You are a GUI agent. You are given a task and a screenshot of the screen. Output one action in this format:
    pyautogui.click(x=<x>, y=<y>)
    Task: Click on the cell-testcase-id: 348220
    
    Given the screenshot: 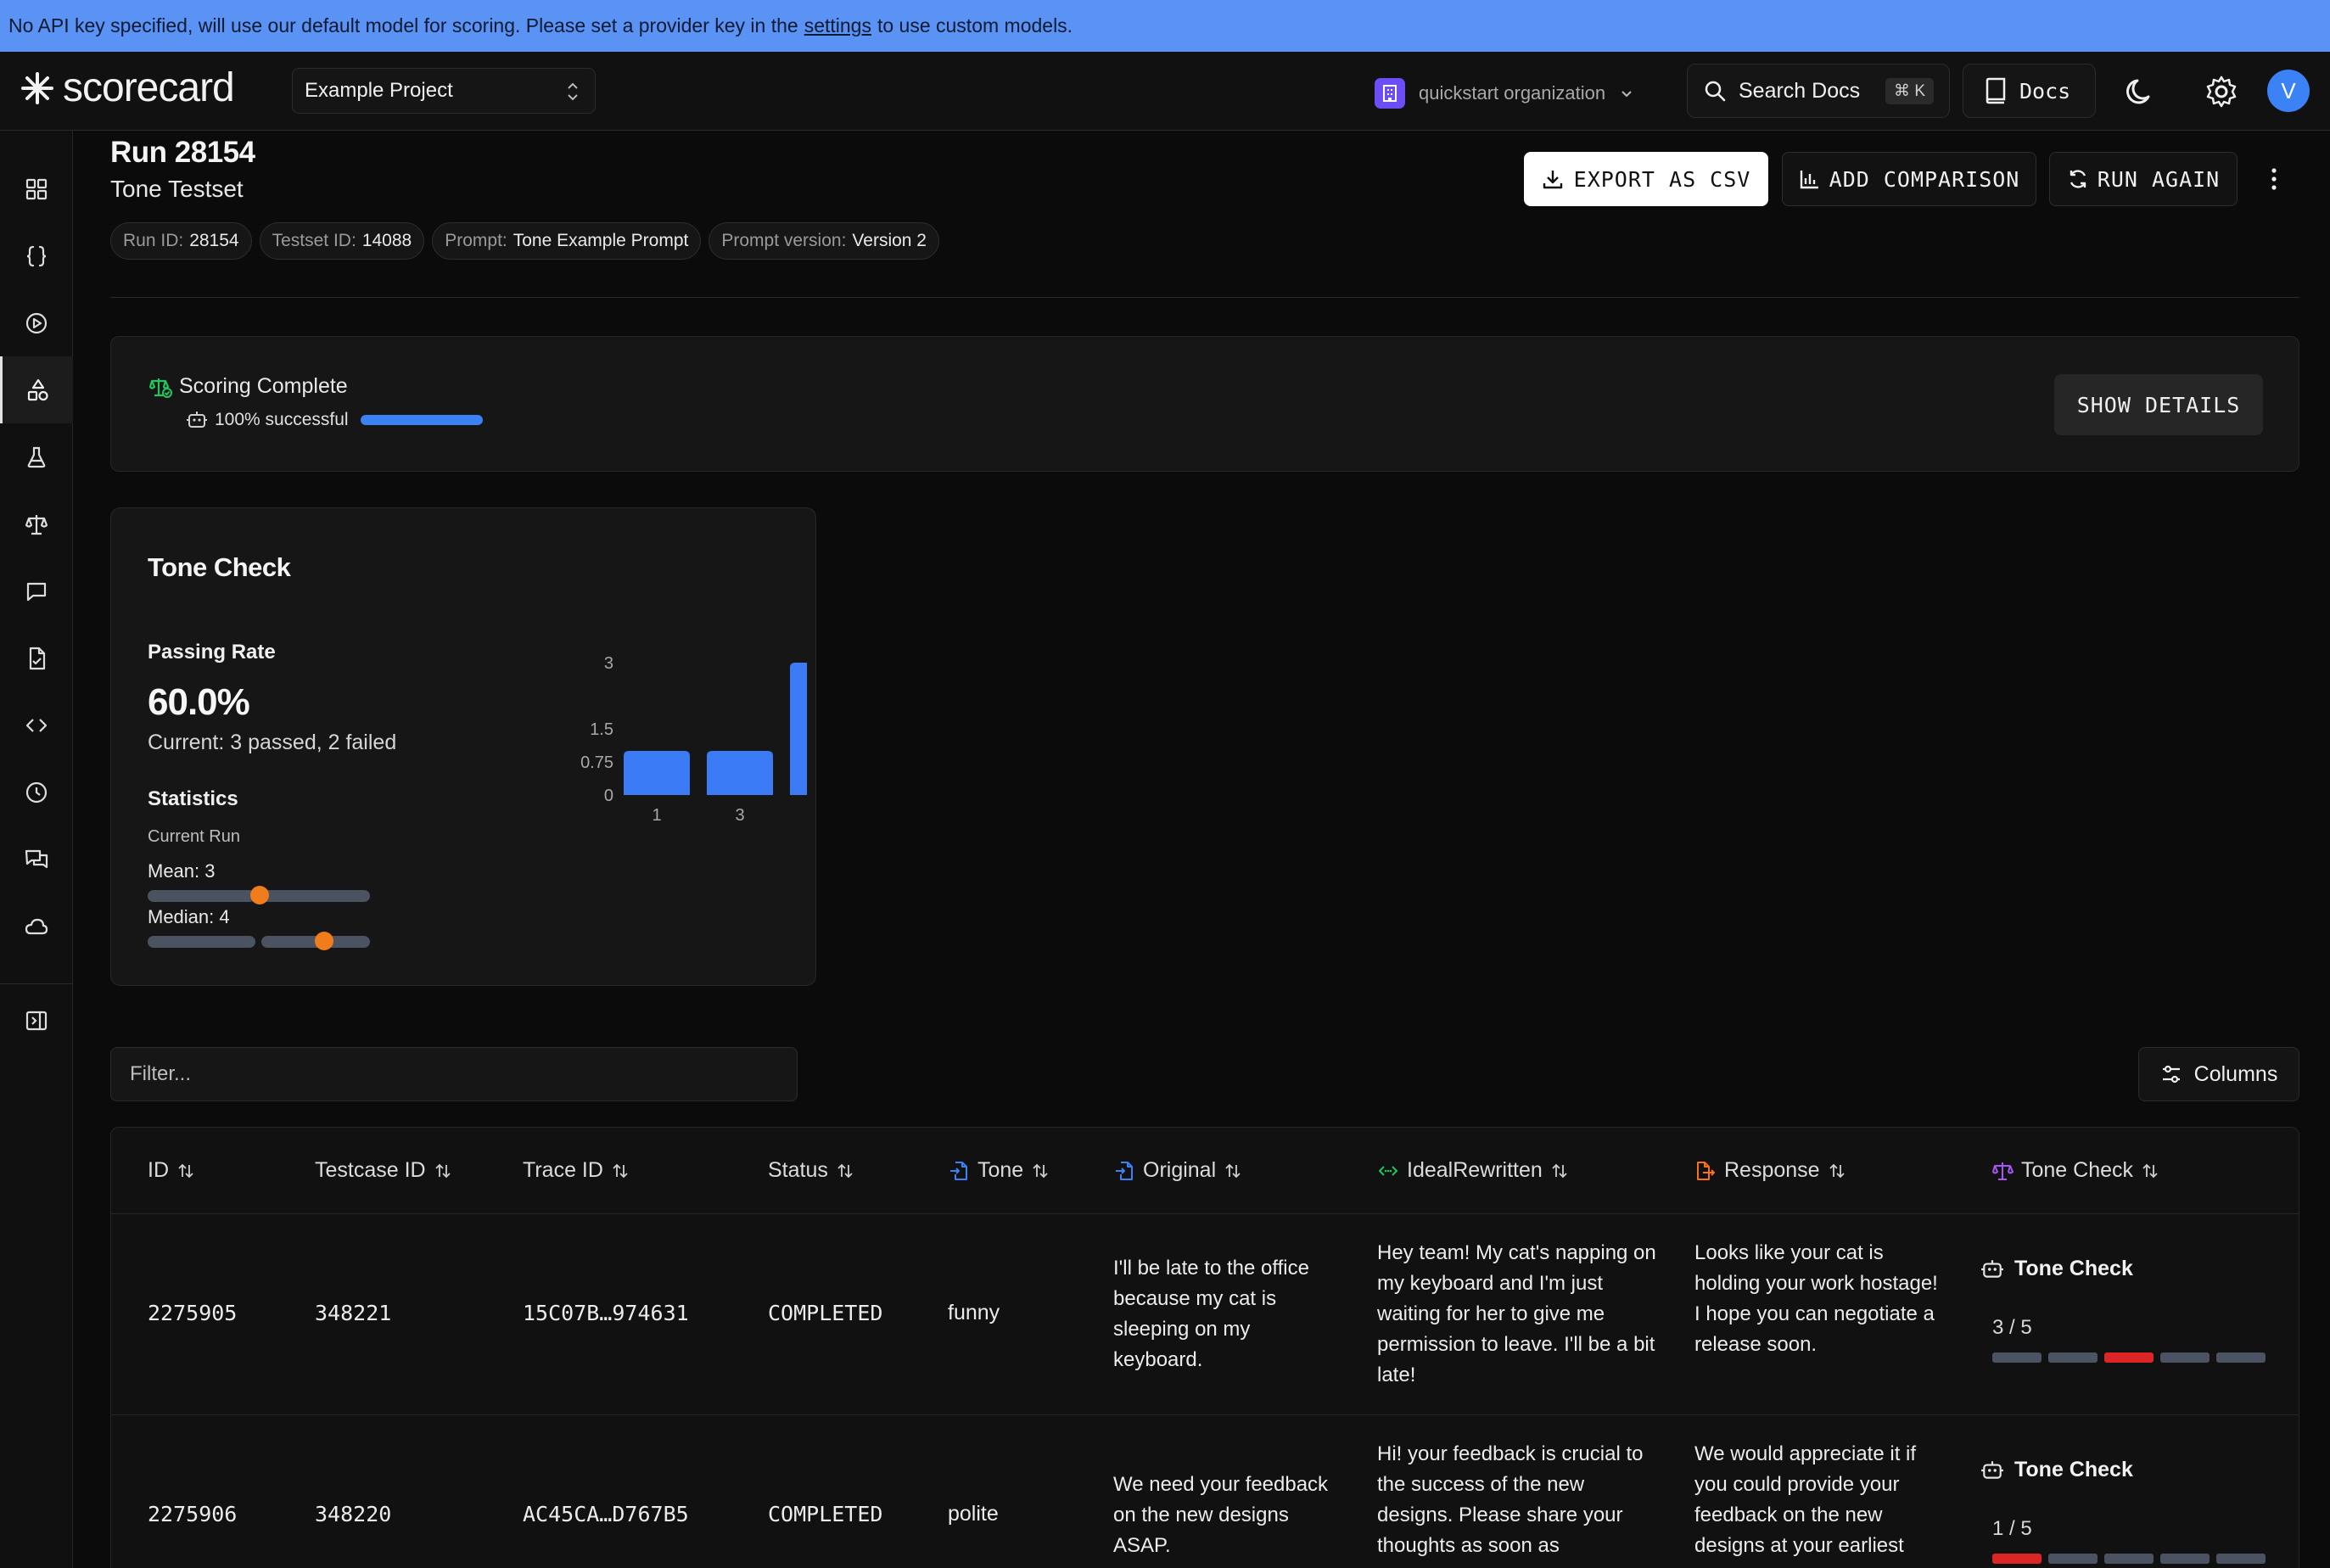 What is the action you would take?
    pyautogui.click(x=353, y=1514)
    